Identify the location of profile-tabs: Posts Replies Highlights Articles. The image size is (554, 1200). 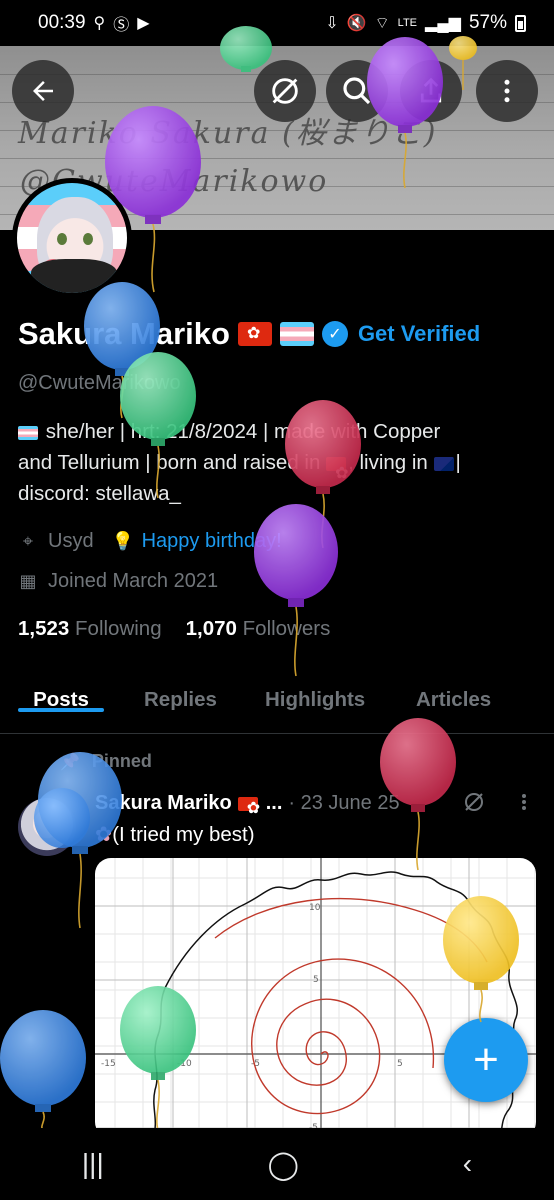
(277, 703).